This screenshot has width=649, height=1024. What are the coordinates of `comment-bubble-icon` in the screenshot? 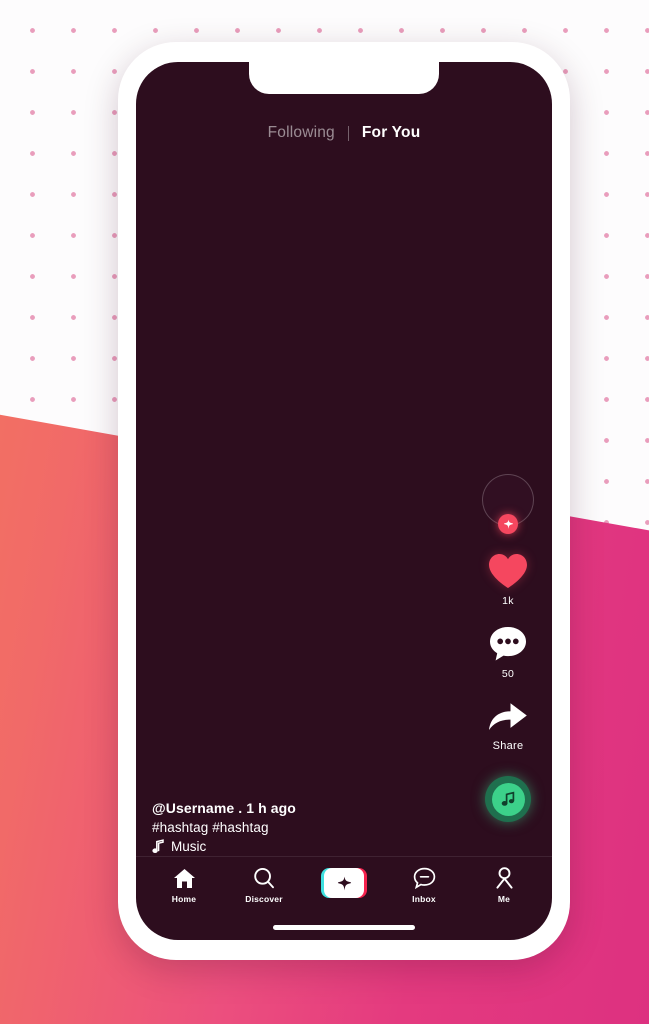 It's located at (508, 644).